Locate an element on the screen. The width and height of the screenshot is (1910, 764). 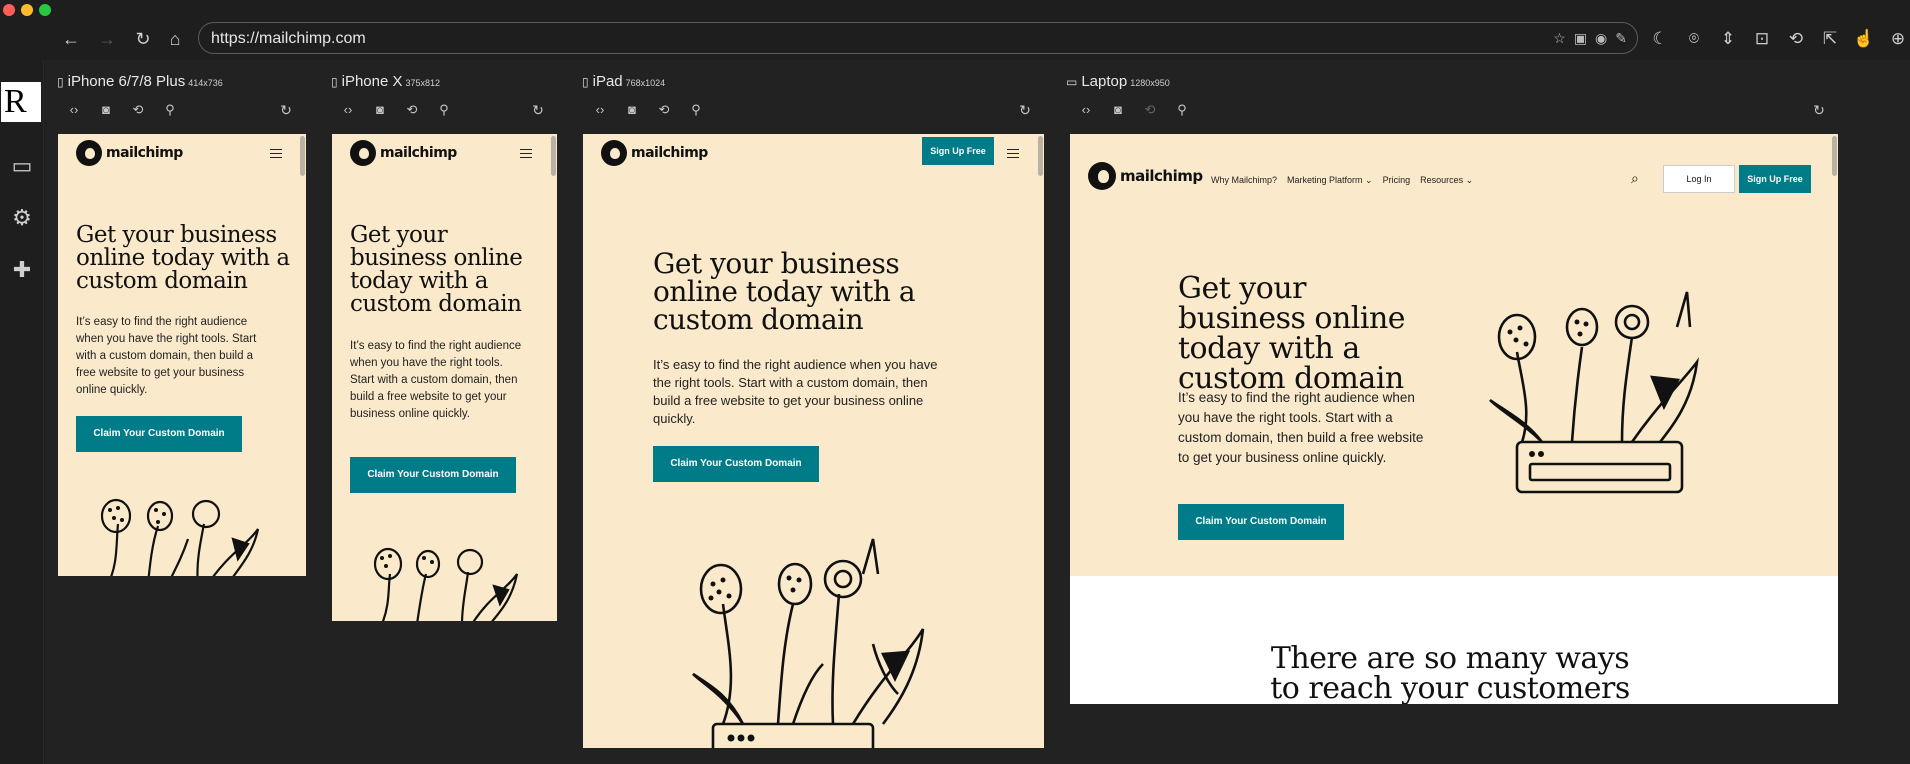
app-logo: R is located at coordinates (21, 102).